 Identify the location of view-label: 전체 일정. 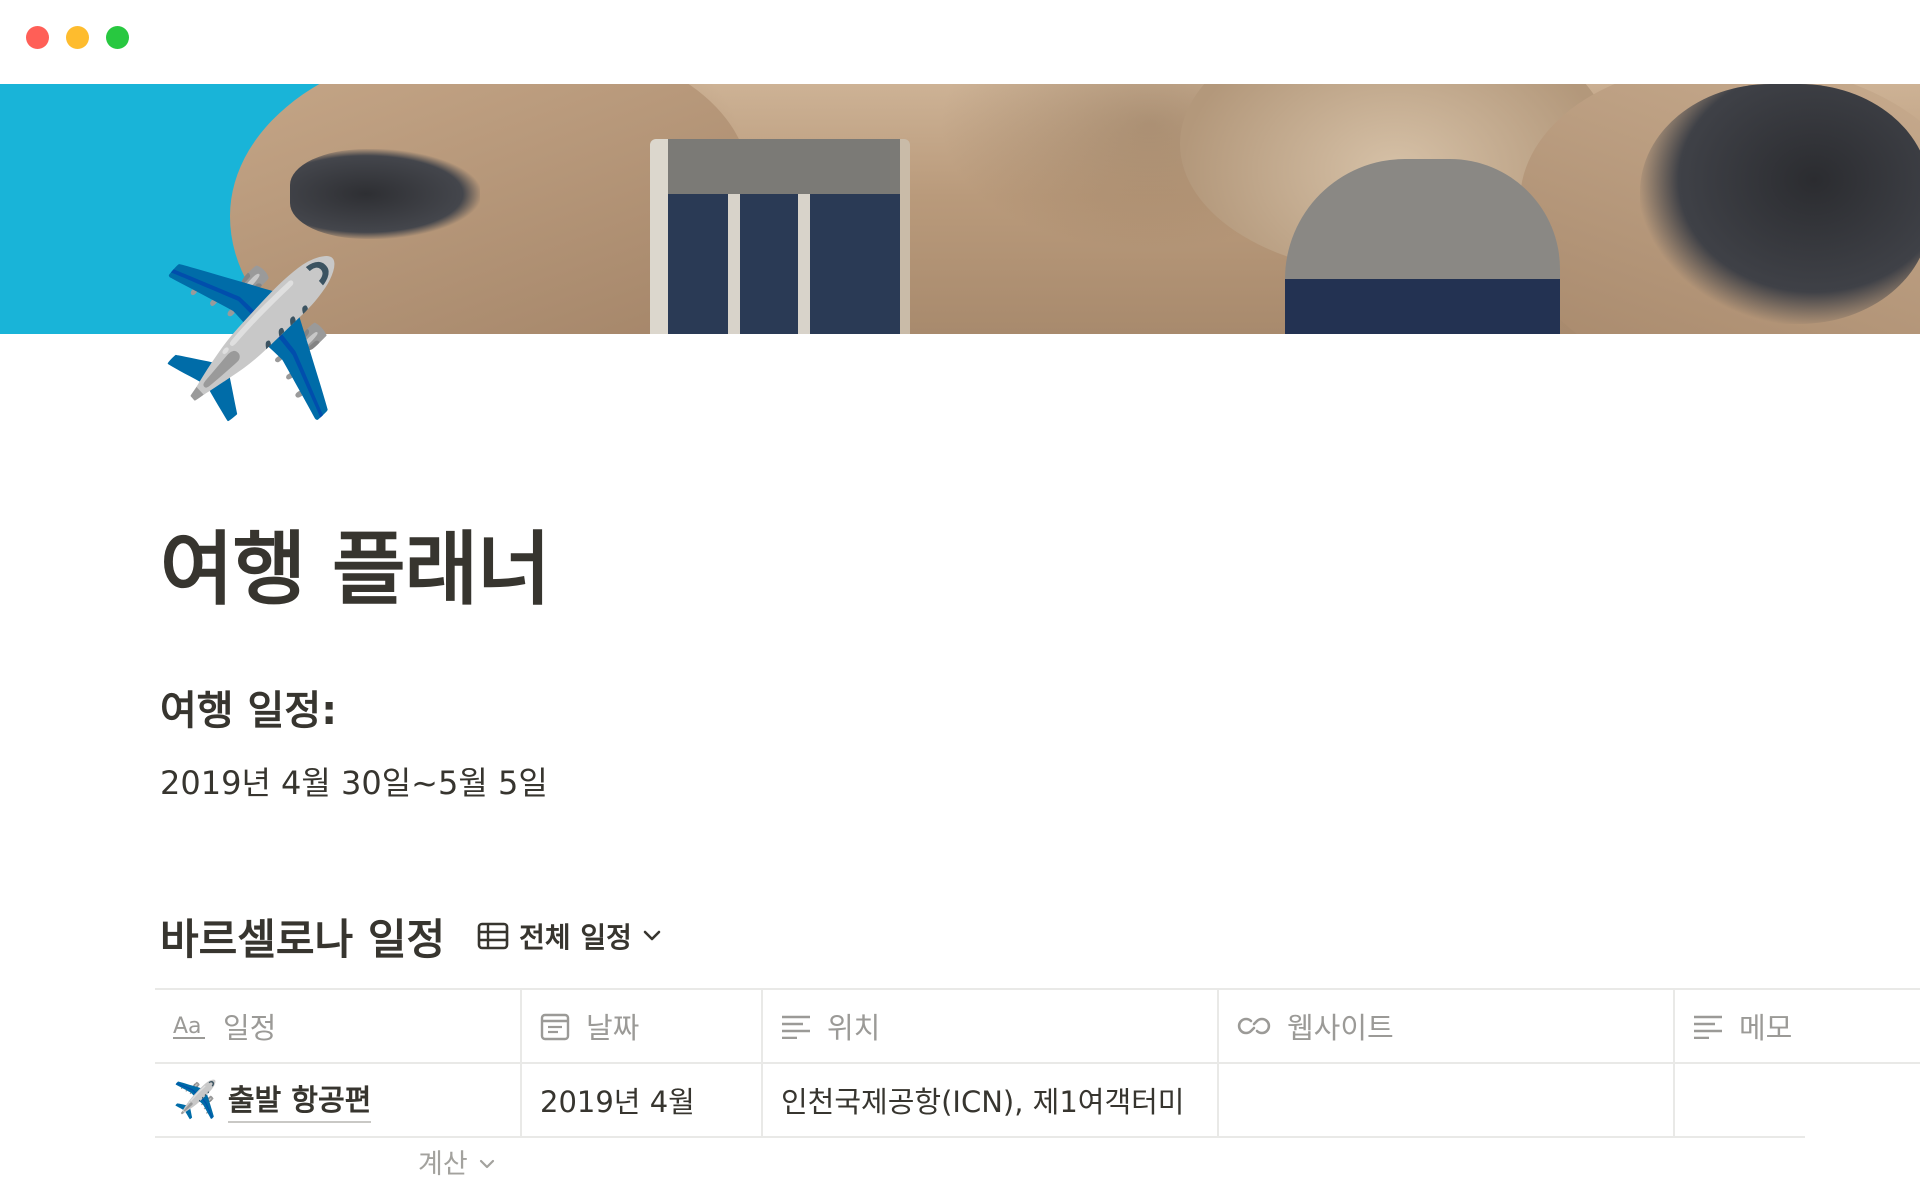
(575, 937).